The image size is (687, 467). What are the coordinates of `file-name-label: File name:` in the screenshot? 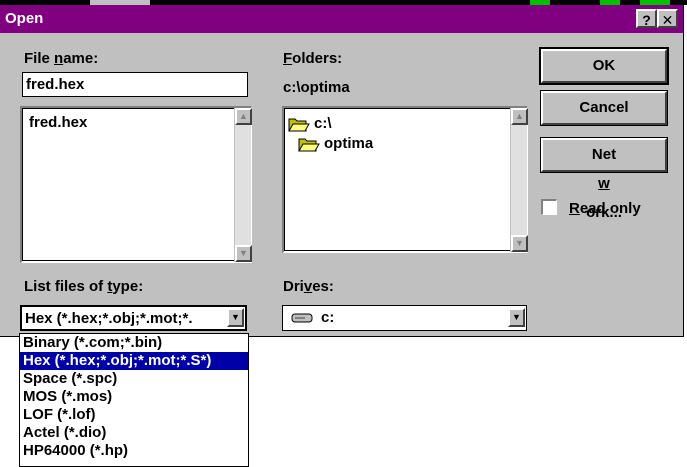 It's located at (61, 58).